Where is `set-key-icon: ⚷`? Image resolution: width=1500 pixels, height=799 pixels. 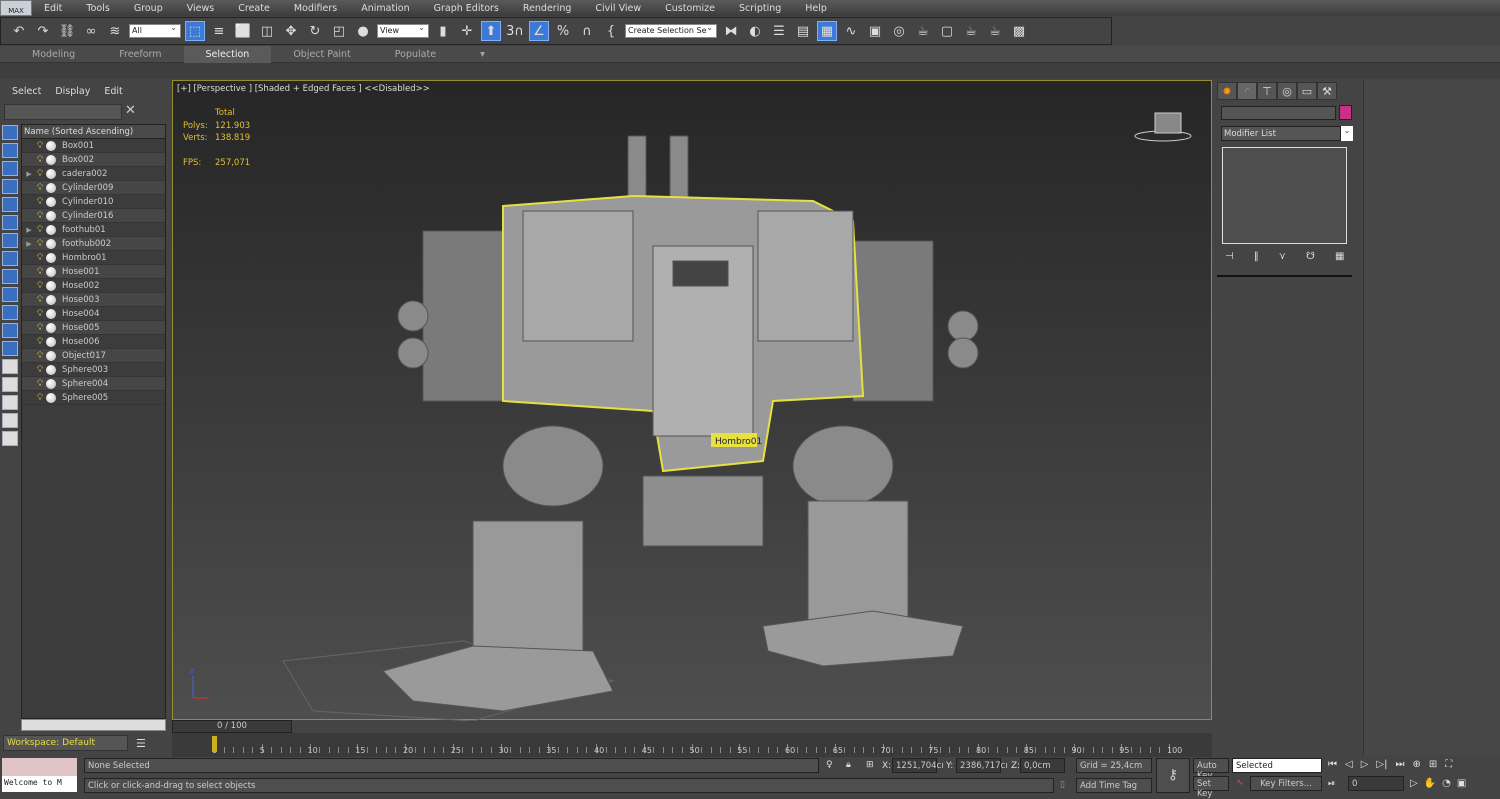
set-key-icon: ⚷ is located at coordinates (1173, 775).